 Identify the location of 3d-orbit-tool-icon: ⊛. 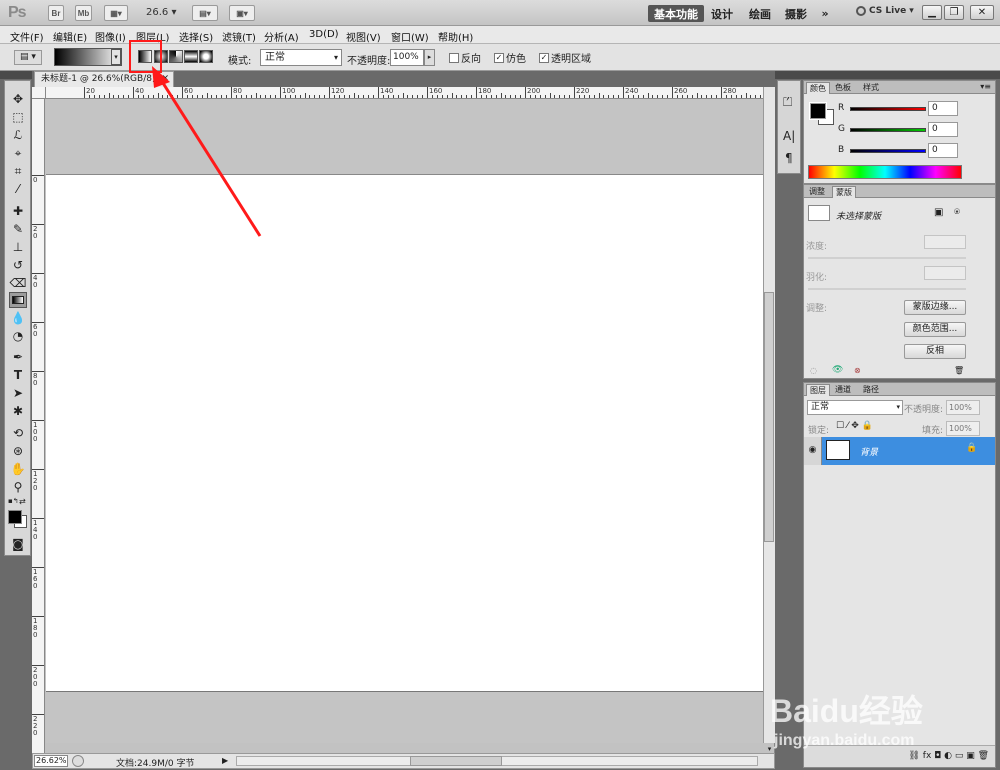
(18, 451).